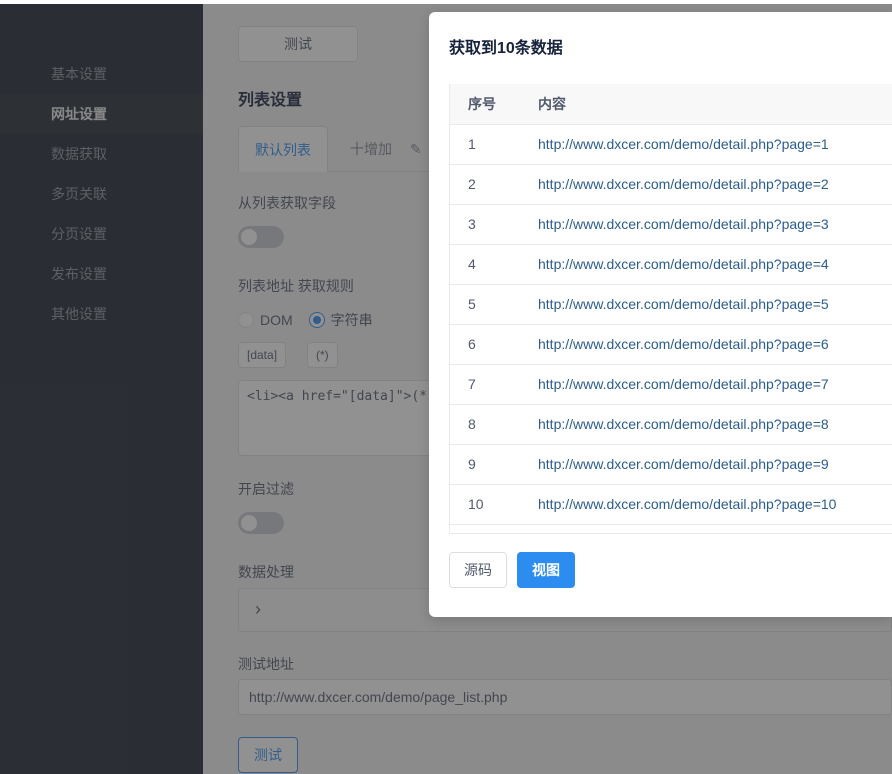 The width and height of the screenshot is (892, 774). I want to click on radio-dom-label: DOM, so click(276, 320).